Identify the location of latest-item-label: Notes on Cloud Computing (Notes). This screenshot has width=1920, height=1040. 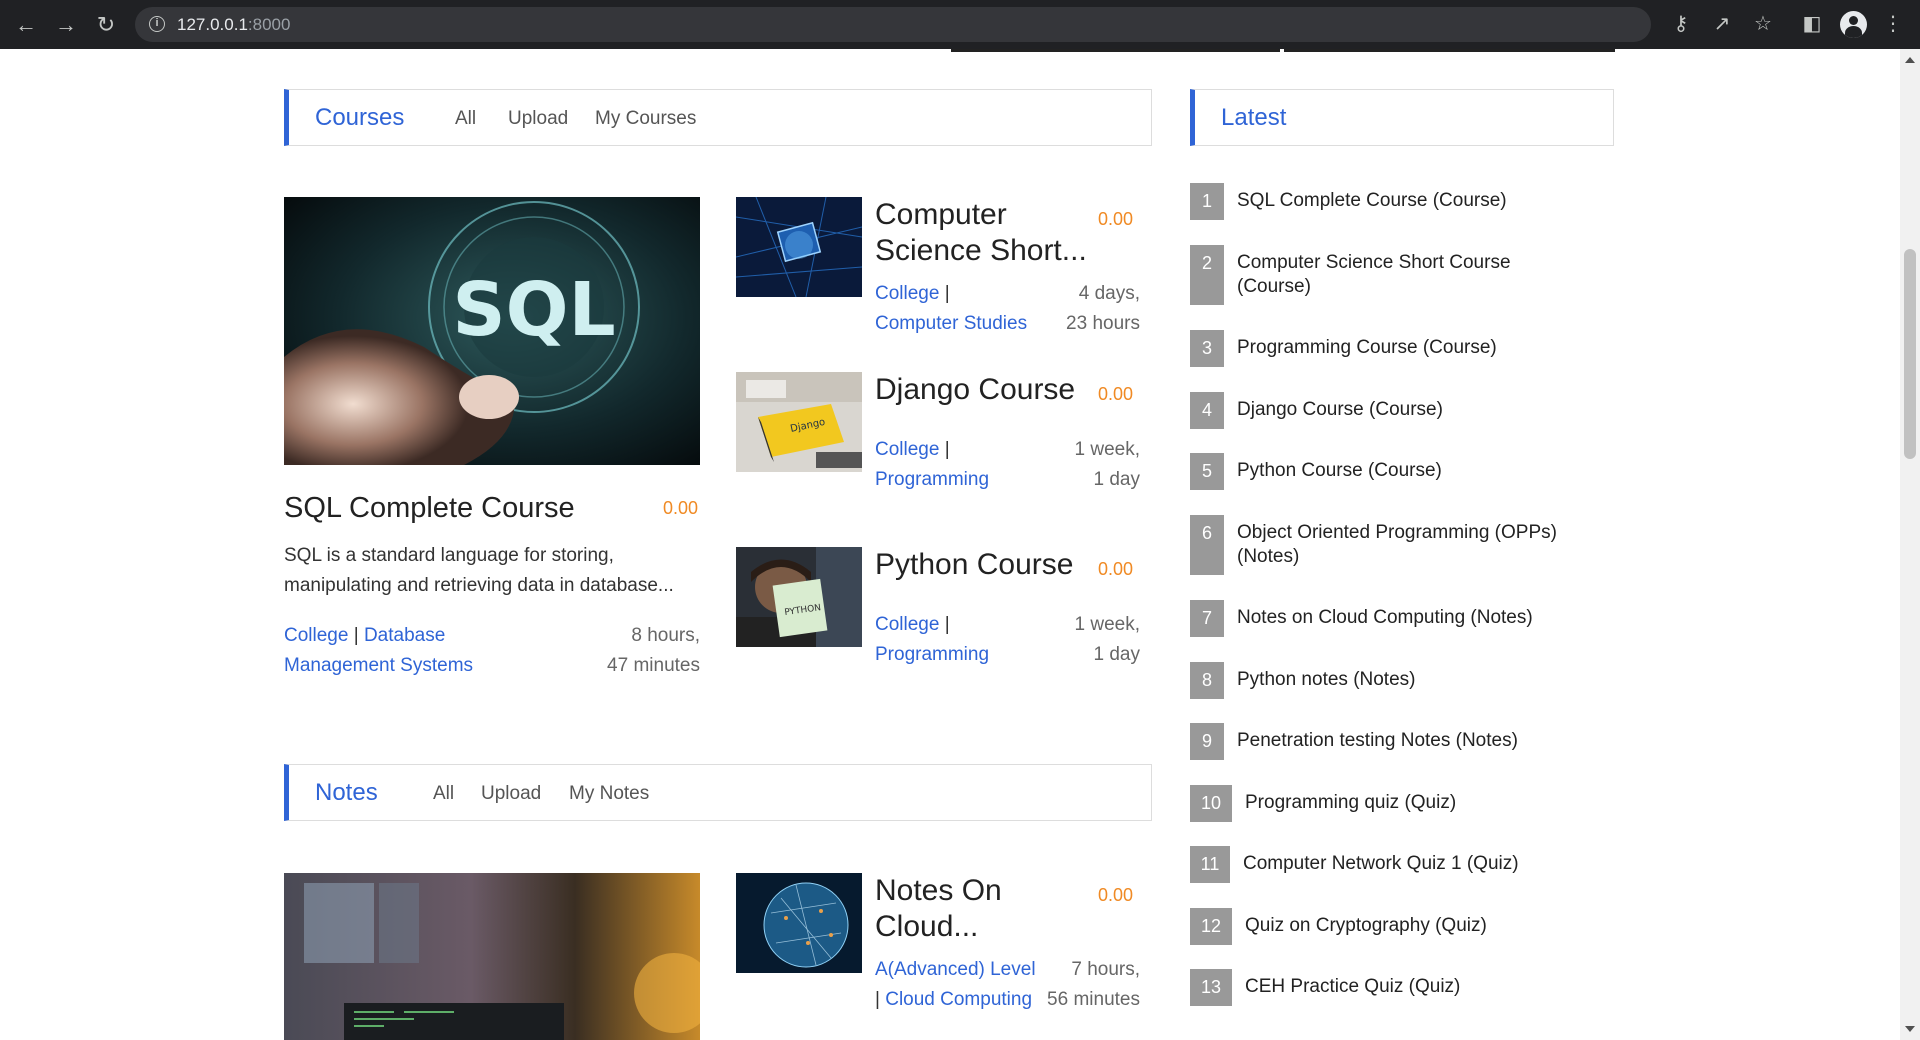
(1385, 615).